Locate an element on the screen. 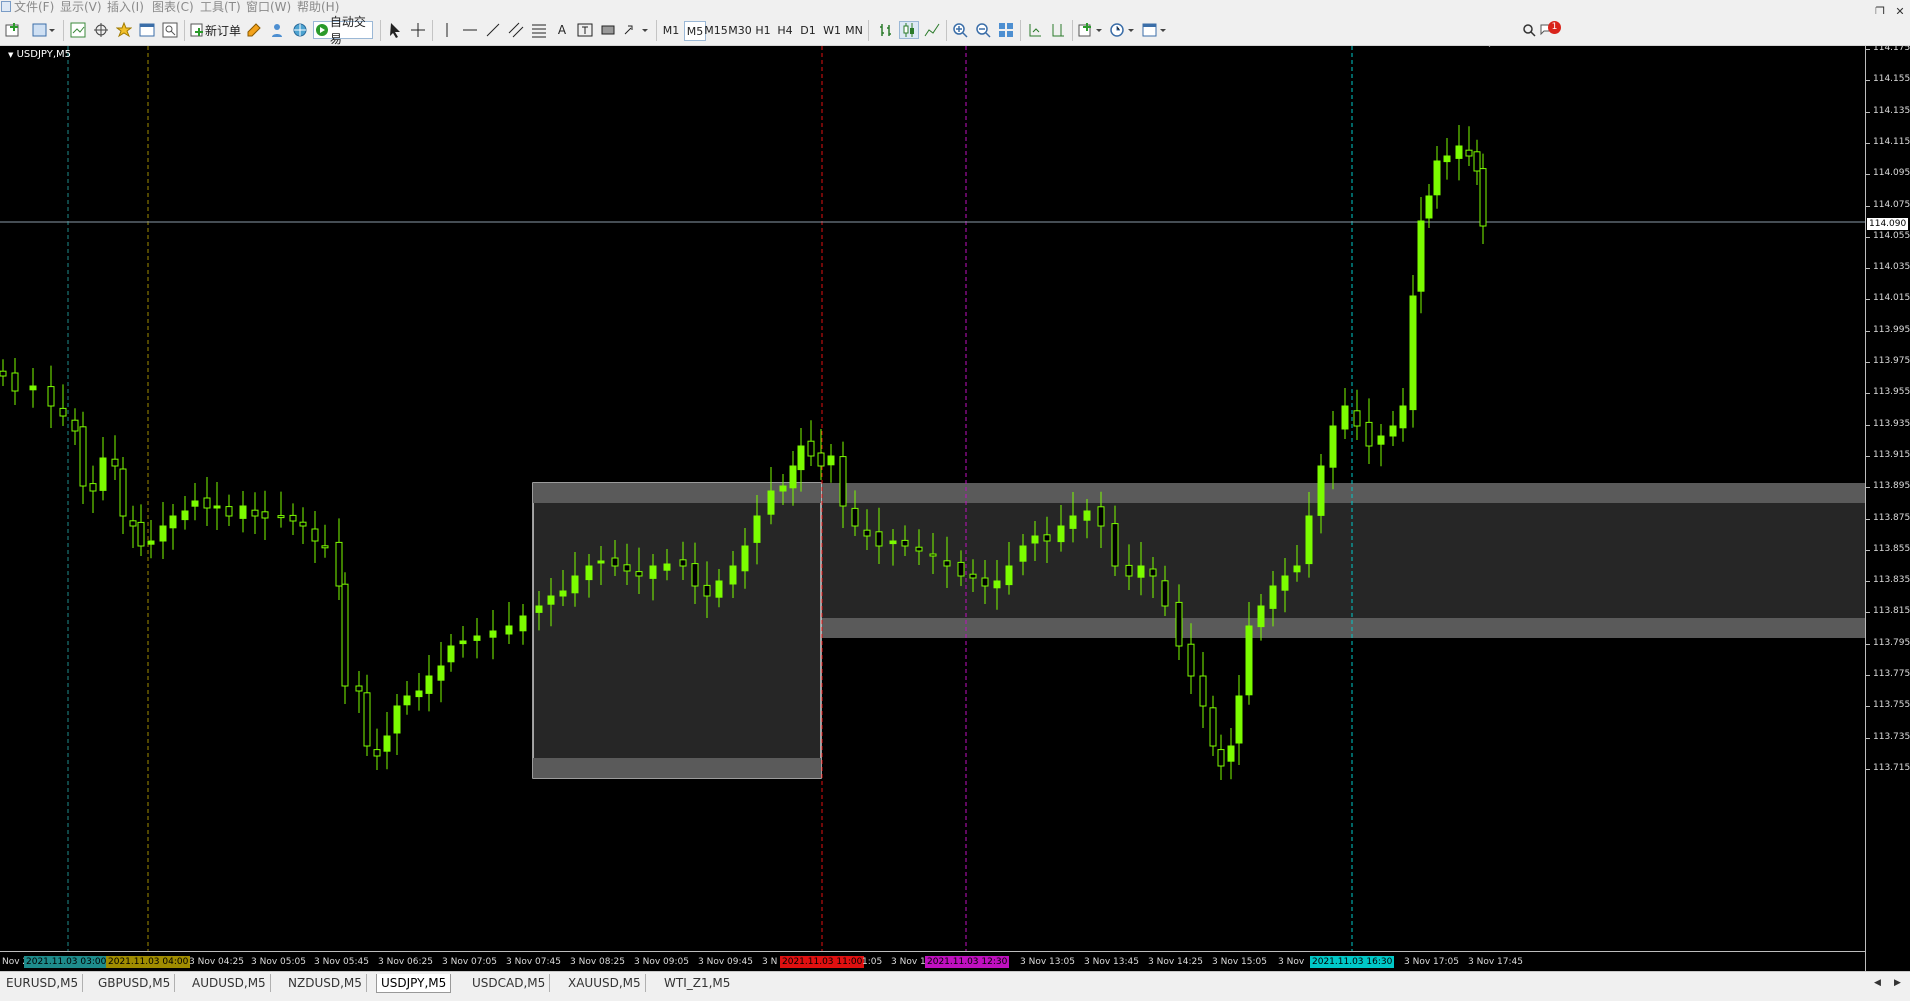 The height and width of the screenshot is (1001, 1910). strategy-tester-button is located at coordinates (170, 30).